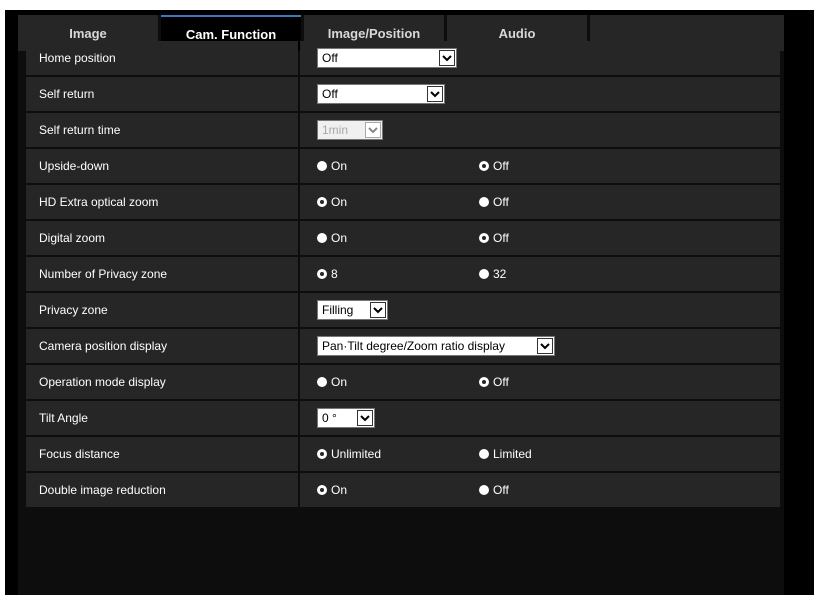 This screenshot has width=814, height=595. I want to click on digital-zoom-on-radio: On, so click(332, 238).